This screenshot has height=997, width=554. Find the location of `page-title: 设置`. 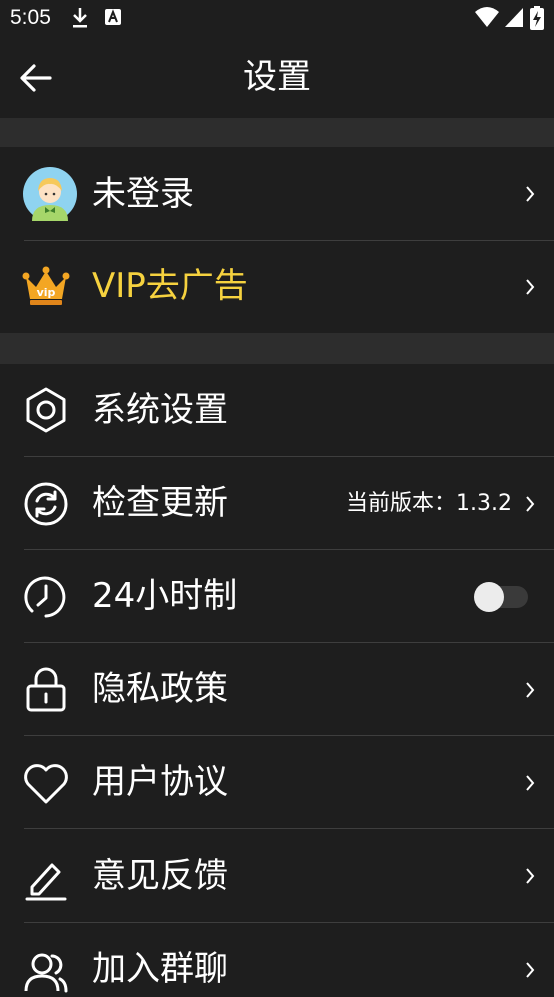

page-title: 设置 is located at coordinates (277, 77).